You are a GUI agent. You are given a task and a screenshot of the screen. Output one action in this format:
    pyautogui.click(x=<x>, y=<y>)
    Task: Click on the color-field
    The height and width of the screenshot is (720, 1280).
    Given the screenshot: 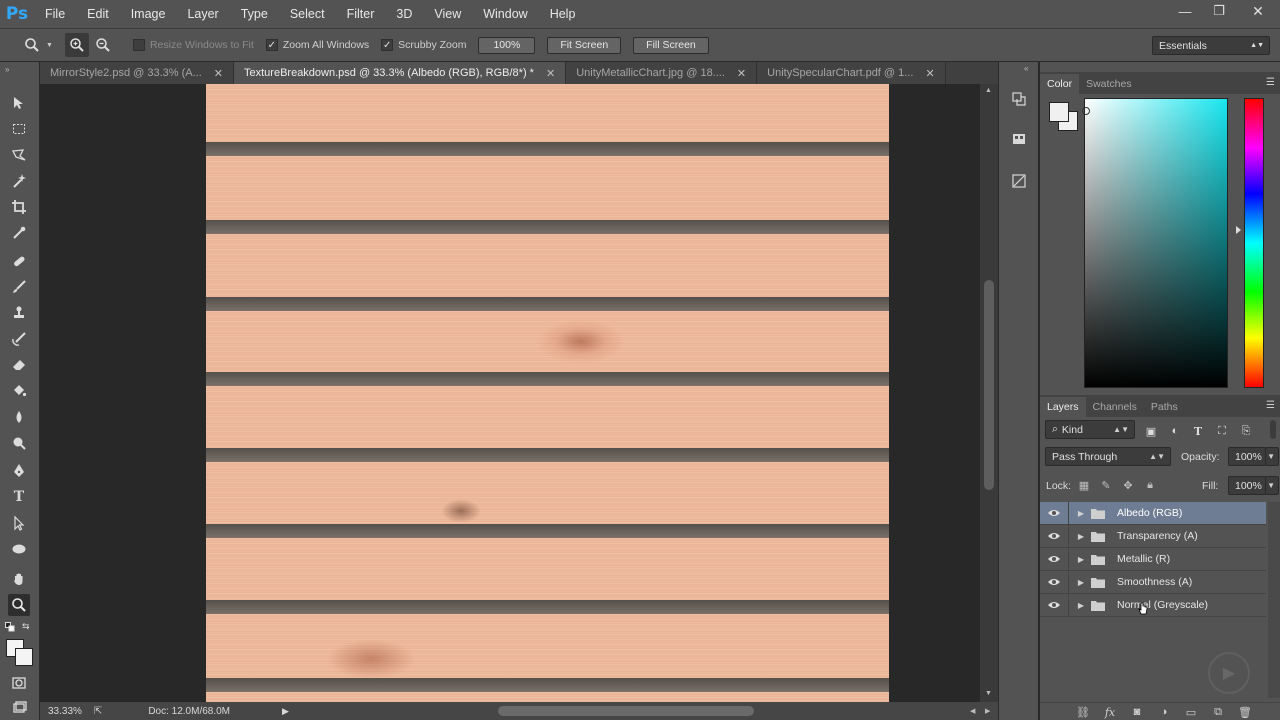 What is the action you would take?
    pyautogui.click(x=1155, y=243)
    